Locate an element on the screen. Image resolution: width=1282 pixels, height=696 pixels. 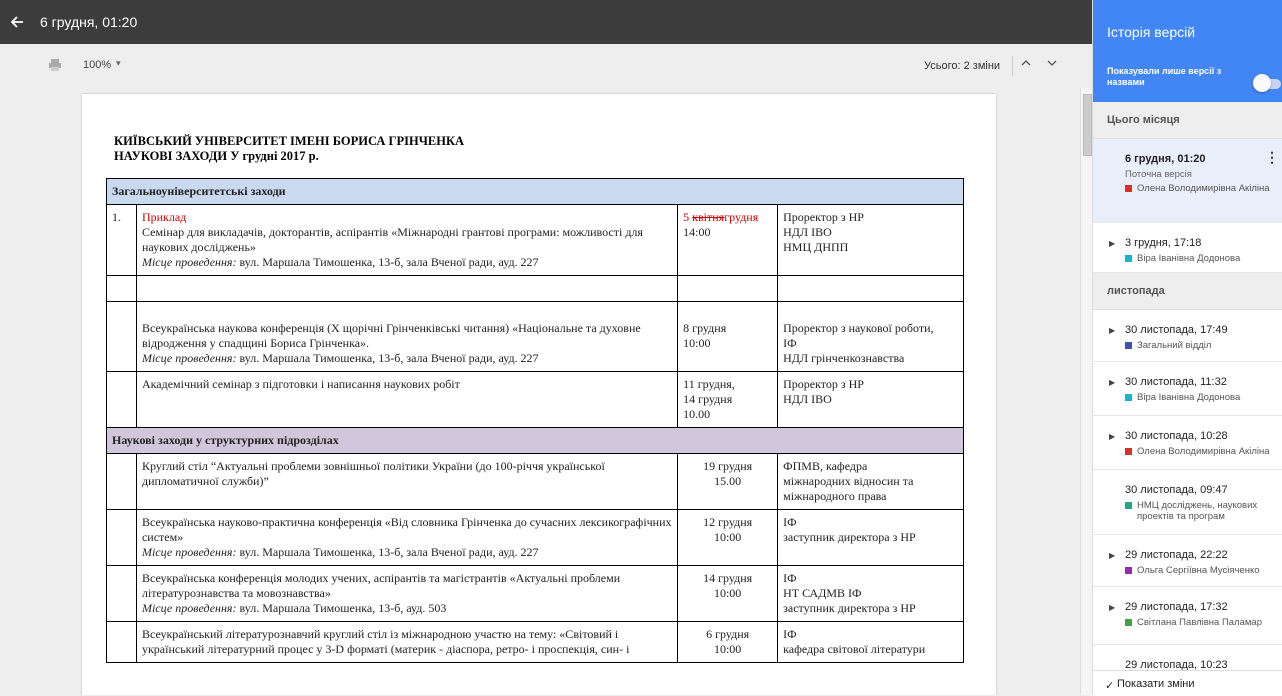
section-header-row: Загальноуніверситетські заходи is located at coordinates (535, 191).